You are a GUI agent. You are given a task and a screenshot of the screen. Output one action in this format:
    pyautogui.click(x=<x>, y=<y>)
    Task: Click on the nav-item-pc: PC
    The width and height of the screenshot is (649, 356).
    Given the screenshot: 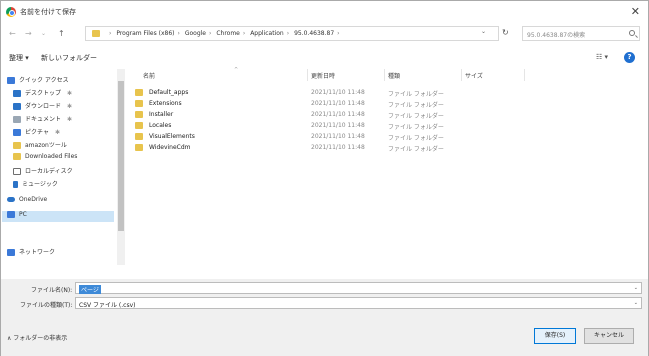 What is the action you would take?
    pyautogui.click(x=58, y=216)
    